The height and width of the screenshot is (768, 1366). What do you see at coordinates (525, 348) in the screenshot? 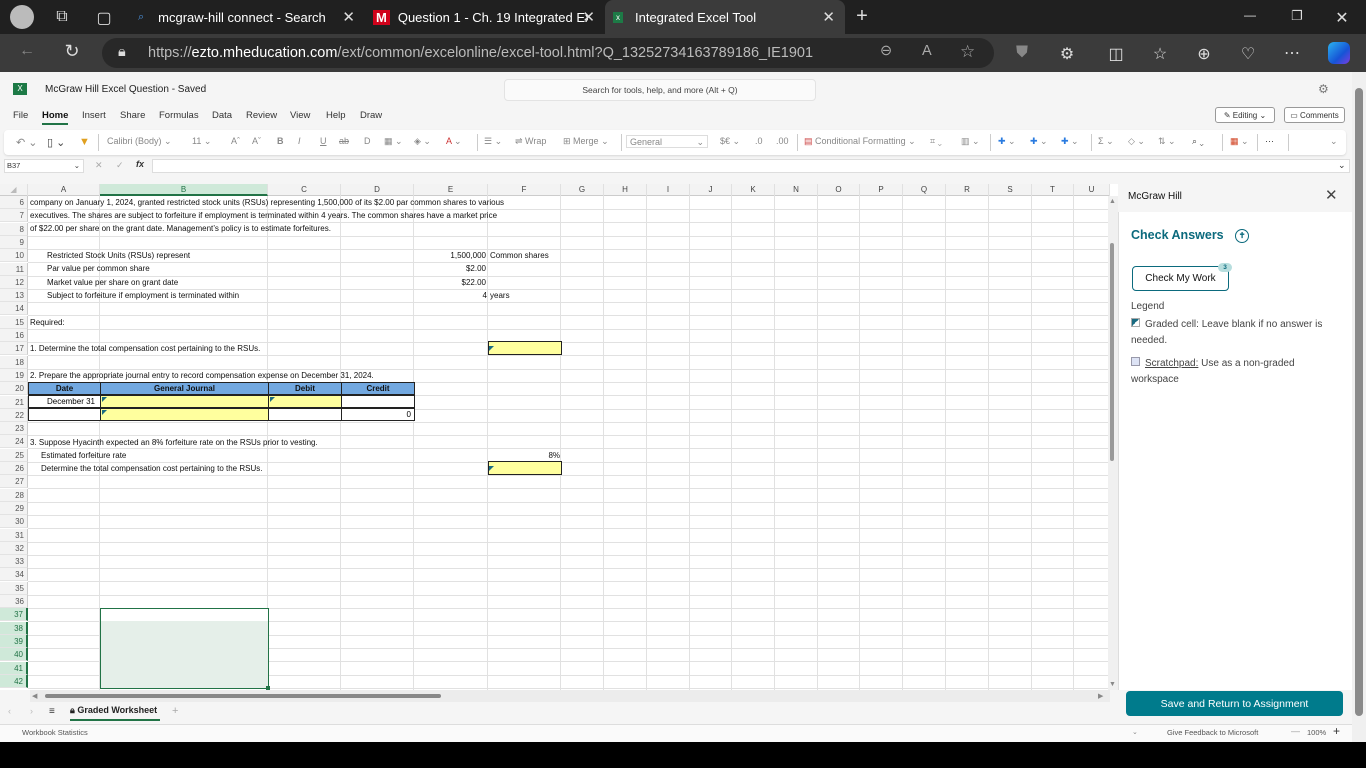
I see `answer-cell-F17` at bounding box center [525, 348].